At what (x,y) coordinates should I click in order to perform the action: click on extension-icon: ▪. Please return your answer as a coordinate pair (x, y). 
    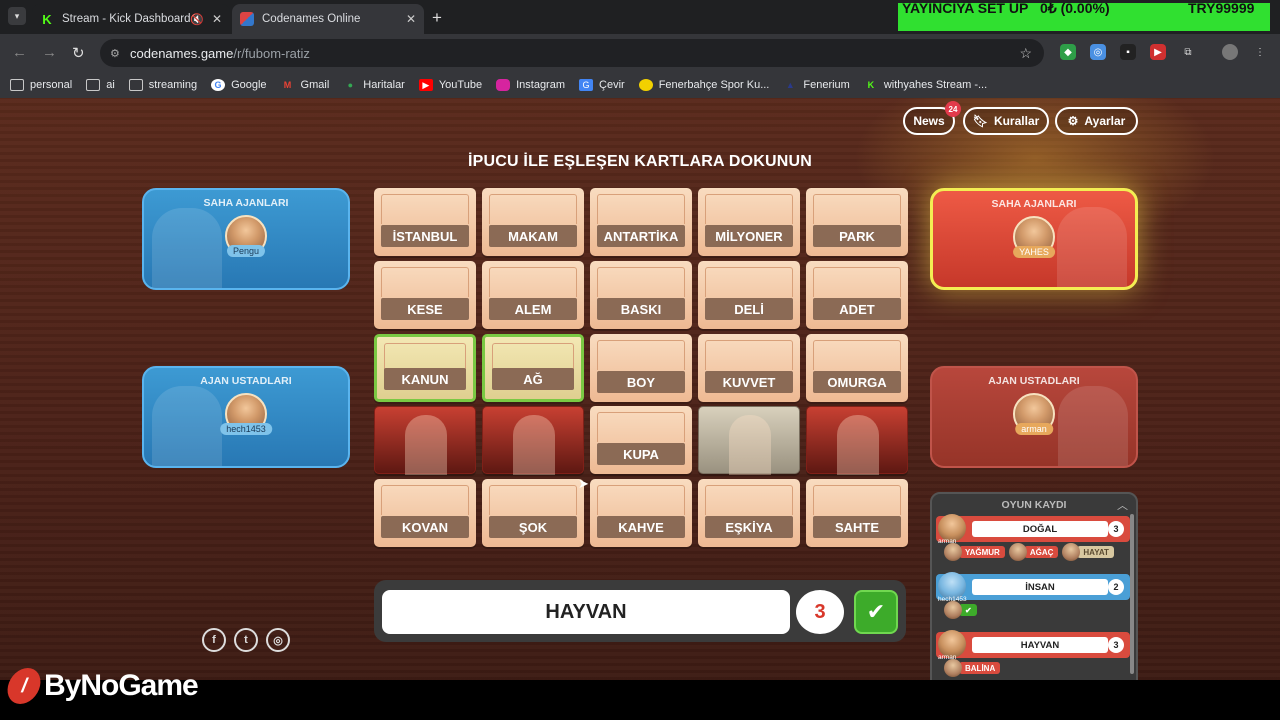
    Looking at the image, I should click on (1128, 52).